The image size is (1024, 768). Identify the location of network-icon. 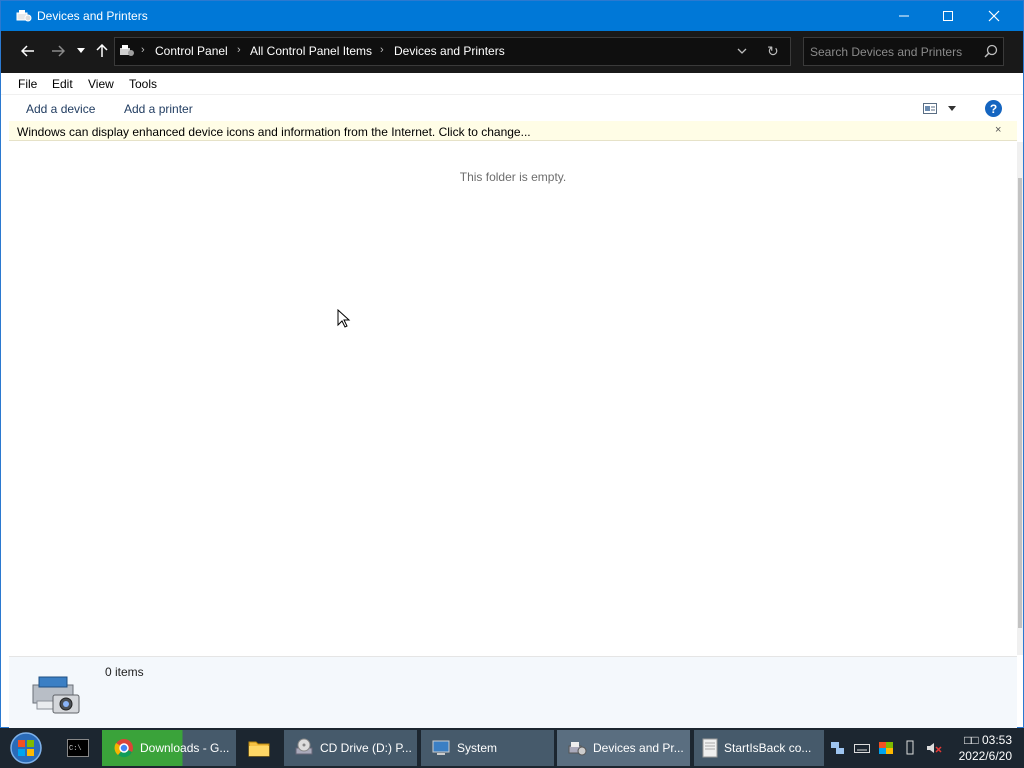
(838, 748).